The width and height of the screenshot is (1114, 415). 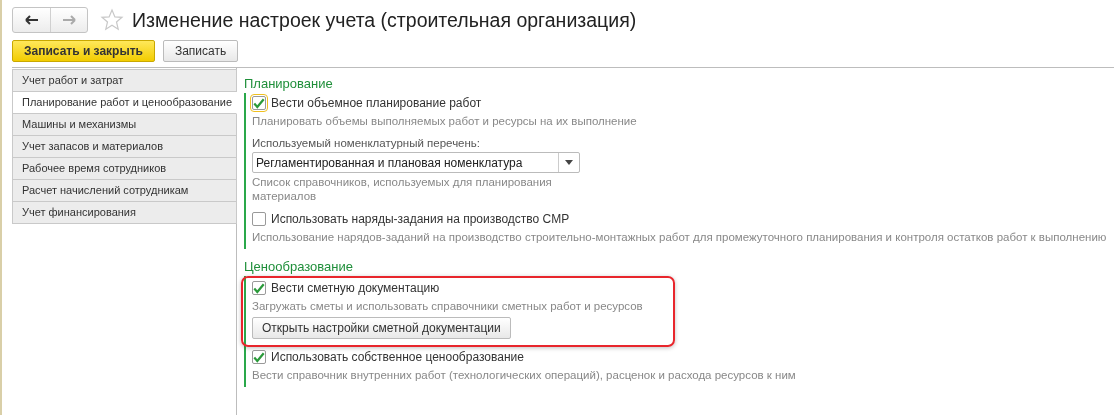 What do you see at coordinates (420, 219) in the screenshot?
I see `checkbox-label: Использовать наряды-задания на производство СМР` at bounding box center [420, 219].